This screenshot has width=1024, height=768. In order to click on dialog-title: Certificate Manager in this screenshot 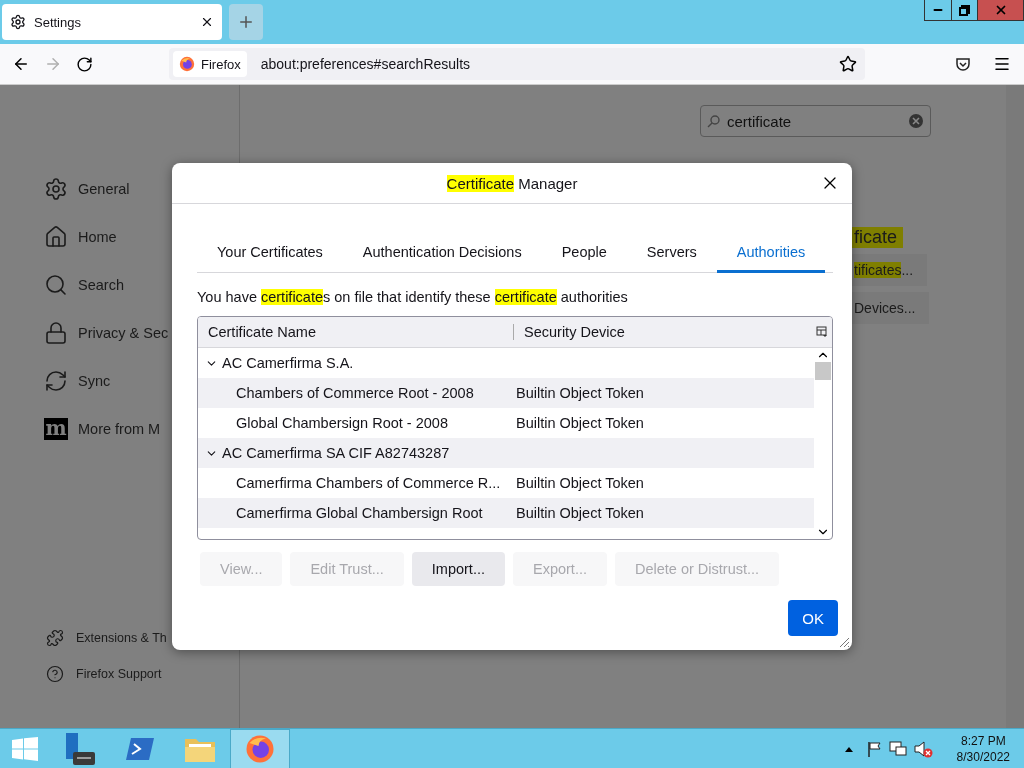, I will do `click(512, 183)`.